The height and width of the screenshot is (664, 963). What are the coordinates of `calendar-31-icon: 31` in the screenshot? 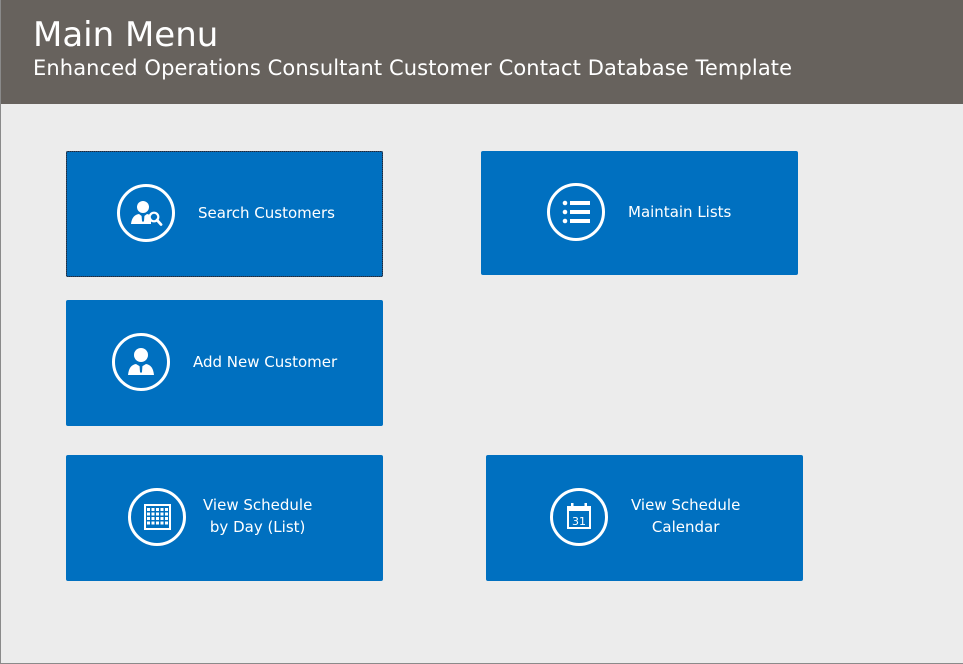 It's located at (579, 517).